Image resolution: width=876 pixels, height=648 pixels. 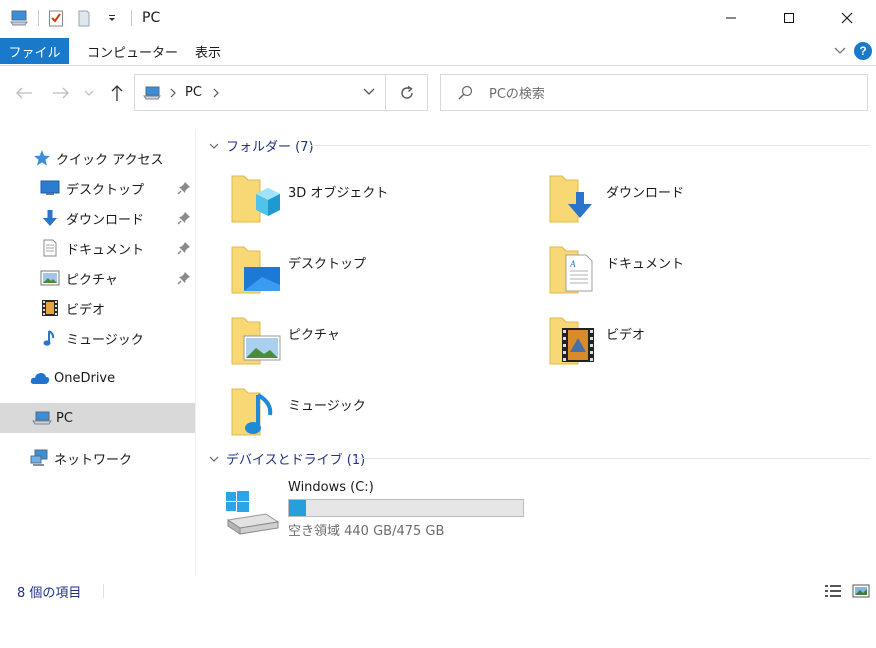 I want to click on video-icon, so click(x=50, y=308).